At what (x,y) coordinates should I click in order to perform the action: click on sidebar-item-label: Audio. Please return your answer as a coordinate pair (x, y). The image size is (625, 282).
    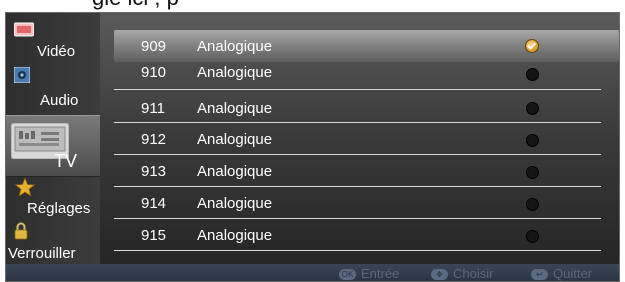
    Looking at the image, I should click on (59, 100).